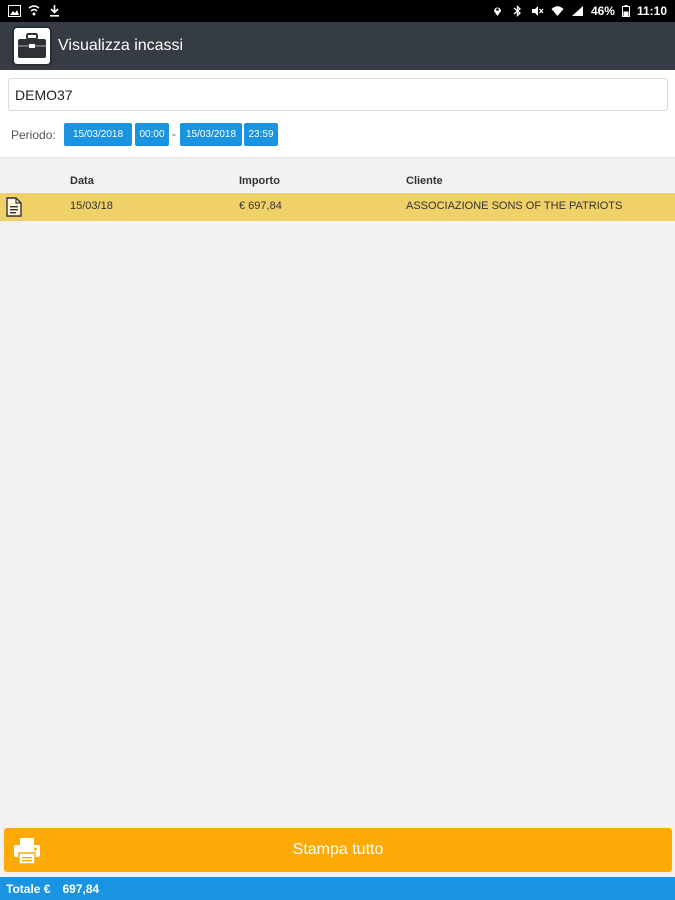  Describe the element at coordinates (602, 11) in the screenshot. I see `battery-percent: 46%` at that location.